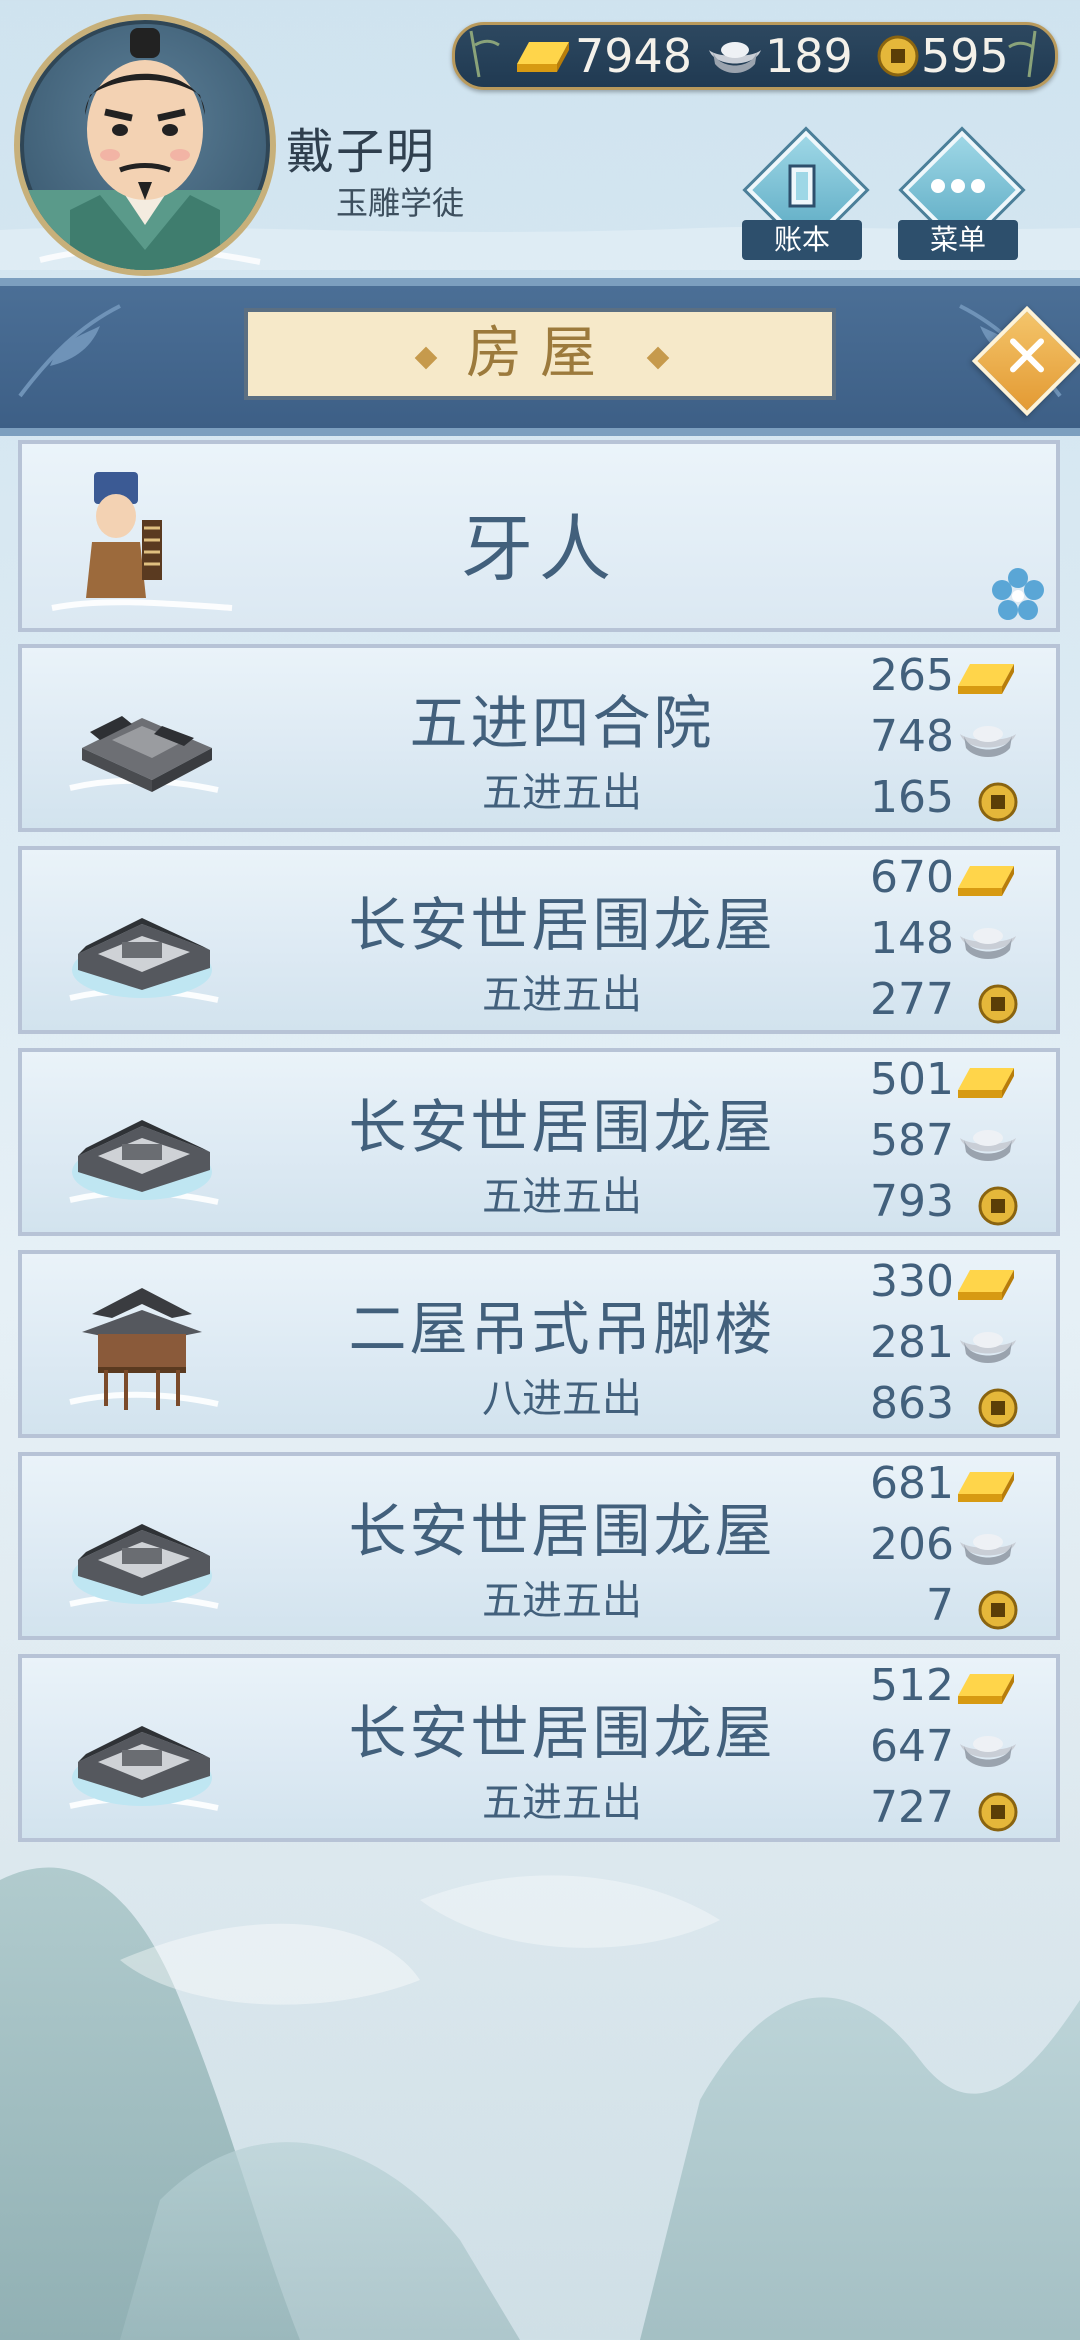 Image resolution: width=1080 pixels, height=2340 pixels. What do you see at coordinates (940, 1605) in the screenshot?
I see `coin-price: 7` at bounding box center [940, 1605].